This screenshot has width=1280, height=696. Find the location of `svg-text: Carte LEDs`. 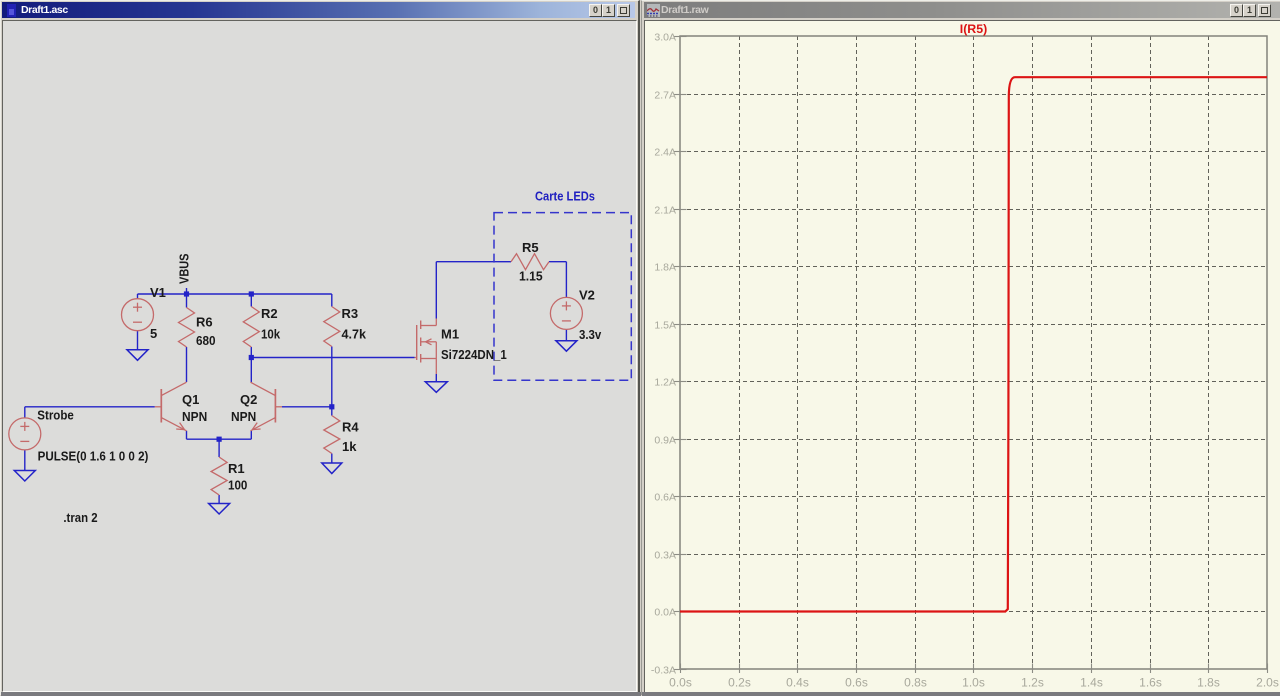

svg-text: Carte LEDs is located at coordinates (565, 197).